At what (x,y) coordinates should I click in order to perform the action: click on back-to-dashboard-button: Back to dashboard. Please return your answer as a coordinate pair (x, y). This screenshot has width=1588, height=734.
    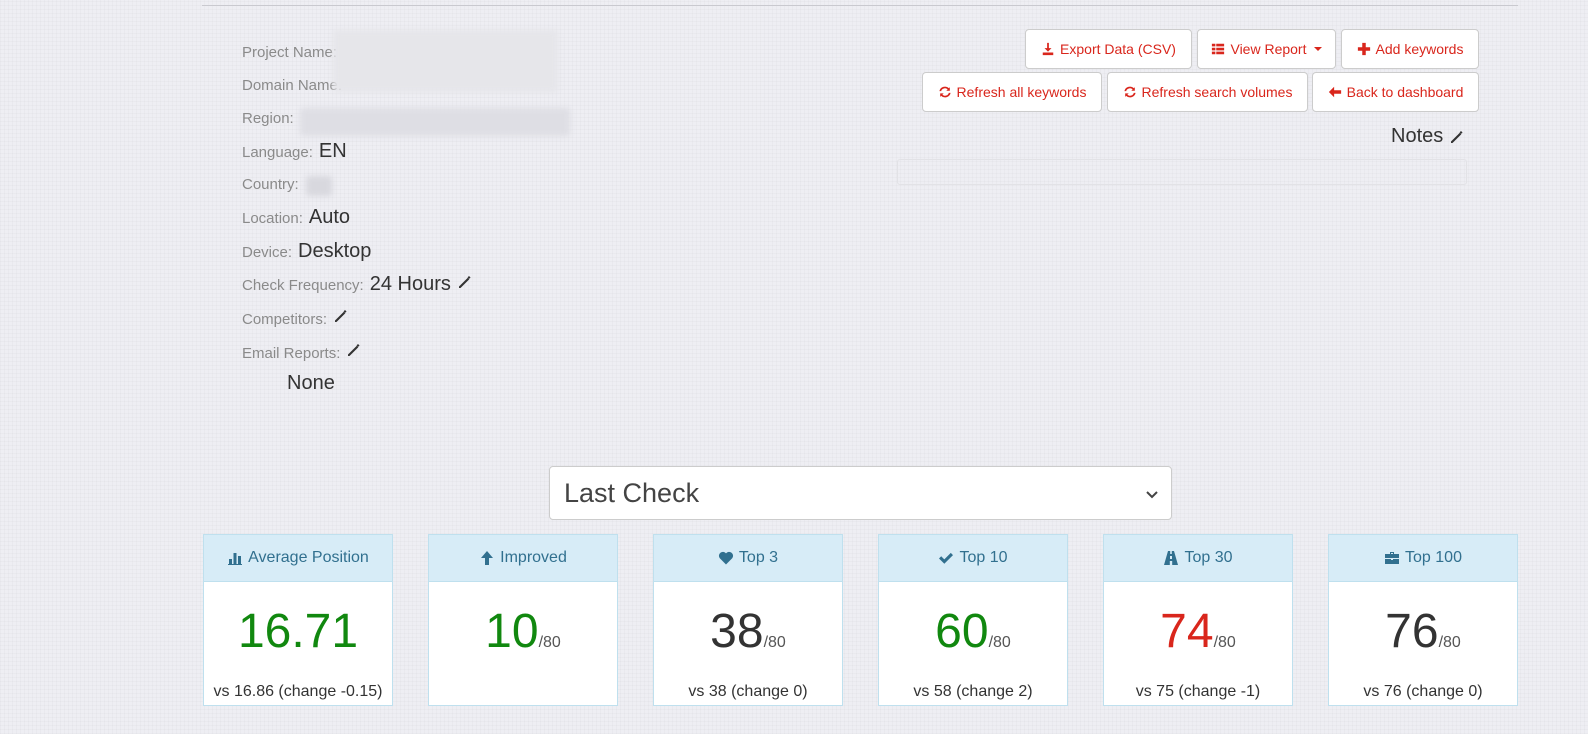
    Looking at the image, I should click on (1395, 92).